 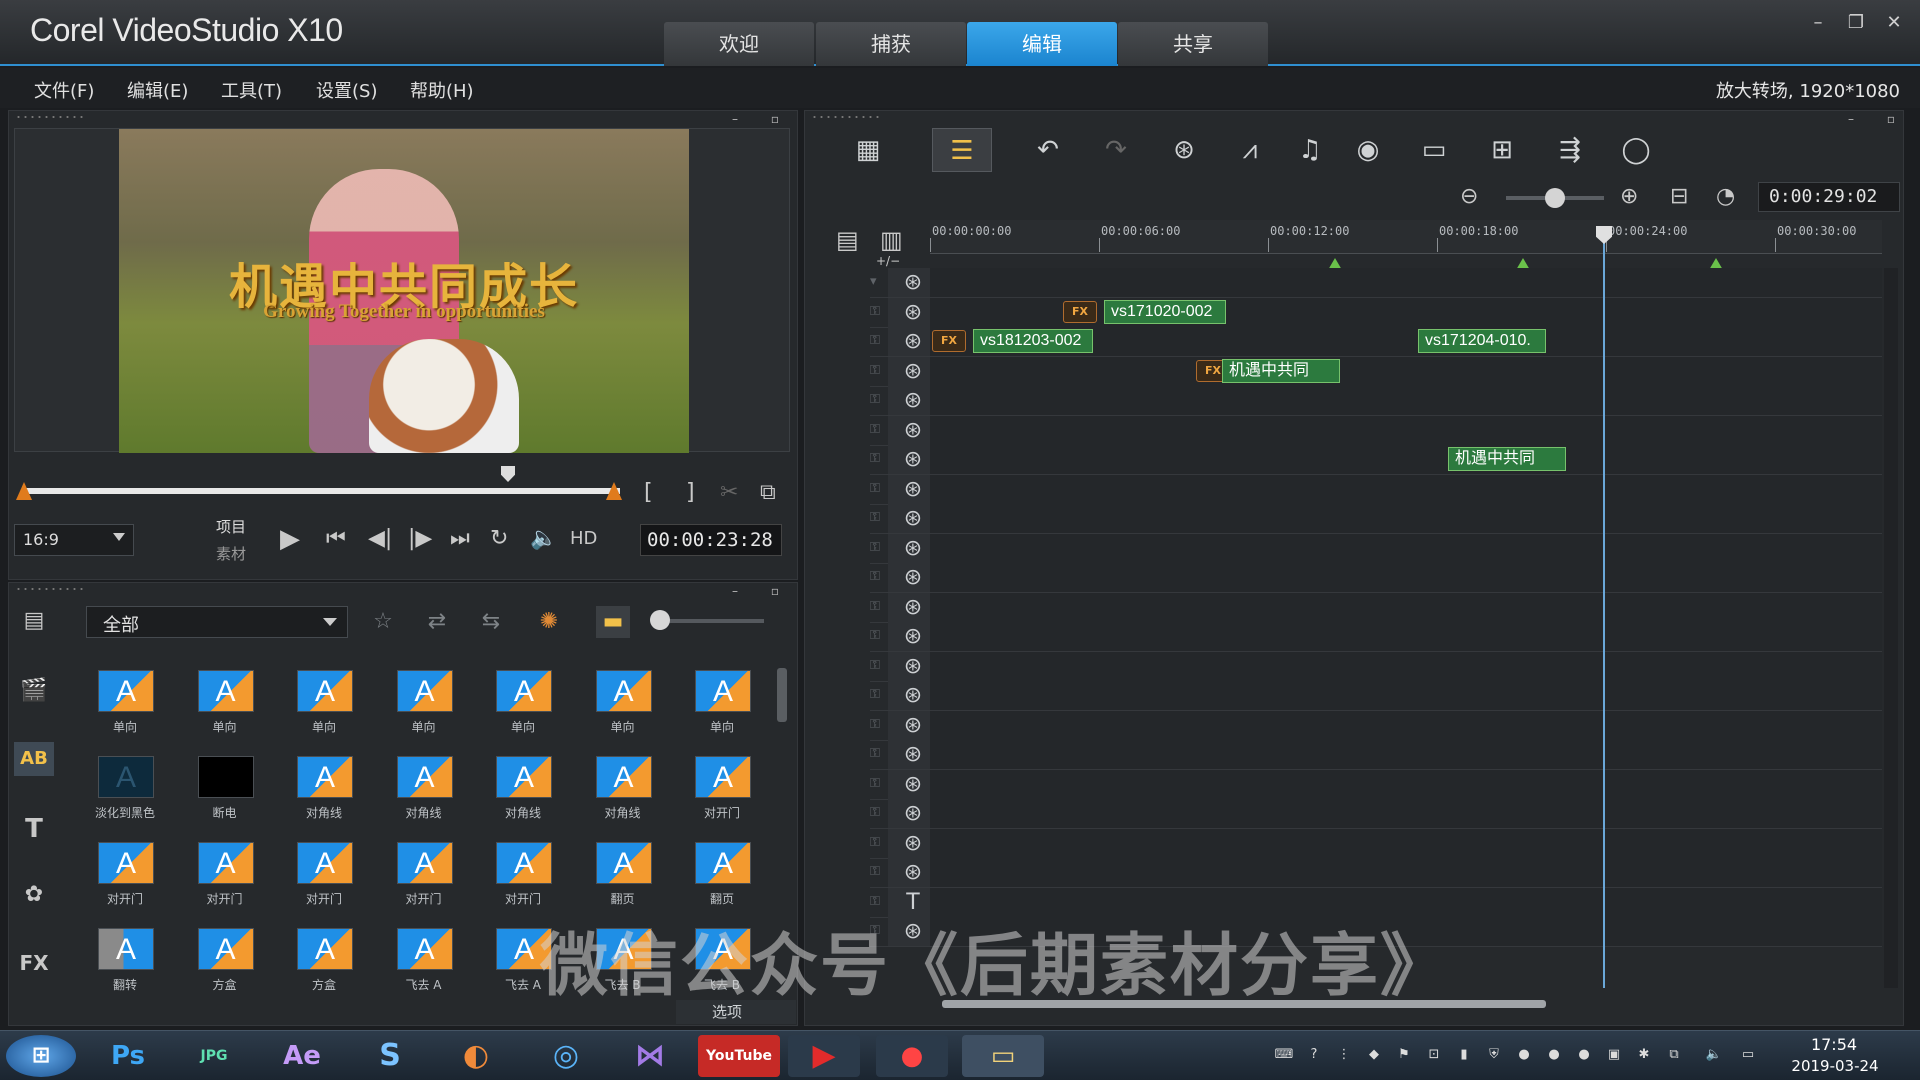 What do you see at coordinates (290, 539) in the screenshot?
I see `play-icon: ▶` at bounding box center [290, 539].